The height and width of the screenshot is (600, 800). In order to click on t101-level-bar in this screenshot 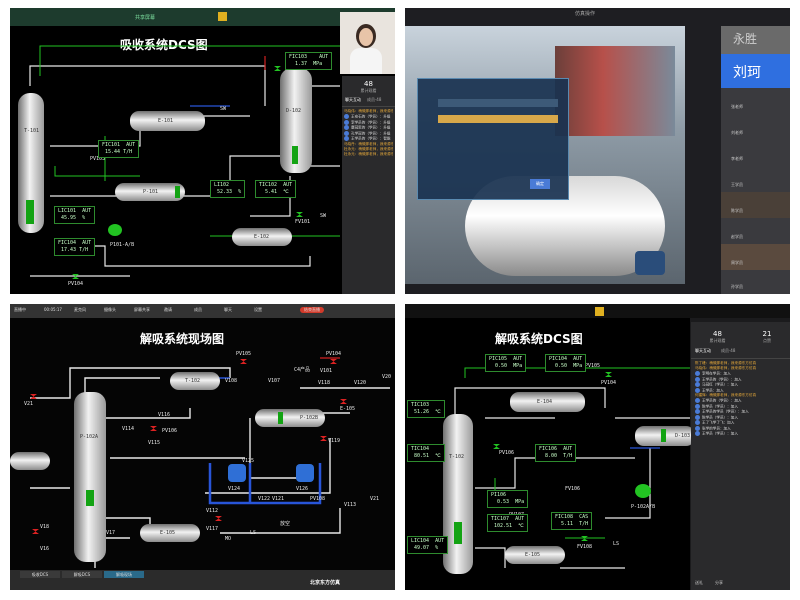, I will do `click(30, 212)`.